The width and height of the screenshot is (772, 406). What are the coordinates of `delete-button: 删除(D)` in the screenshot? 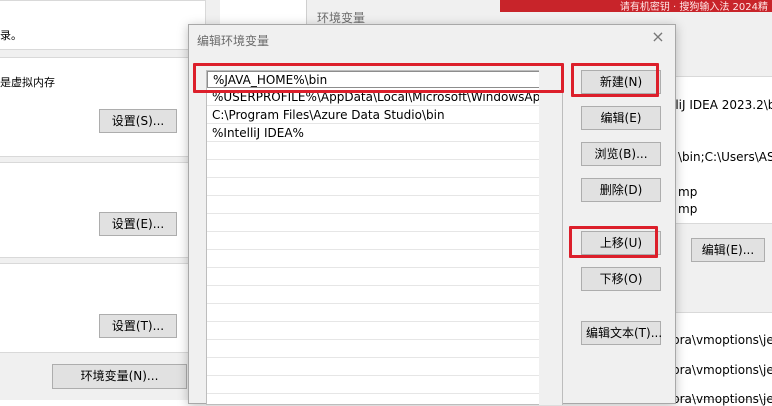 It's located at (621, 190).